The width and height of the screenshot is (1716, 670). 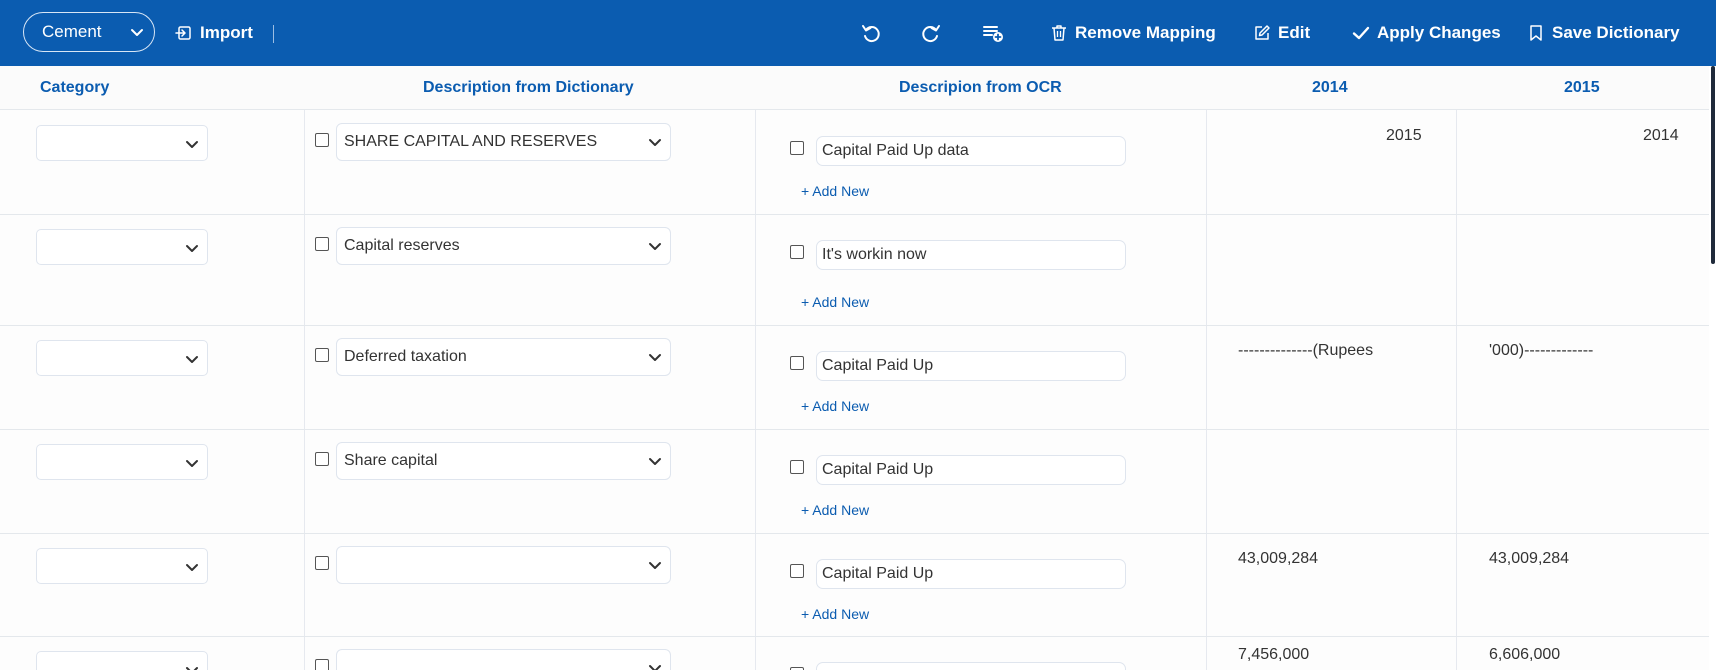 What do you see at coordinates (1145, 32) in the screenshot?
I see `remove-mapping-label: Remove Mapping` at bounding box center [1145, 32].